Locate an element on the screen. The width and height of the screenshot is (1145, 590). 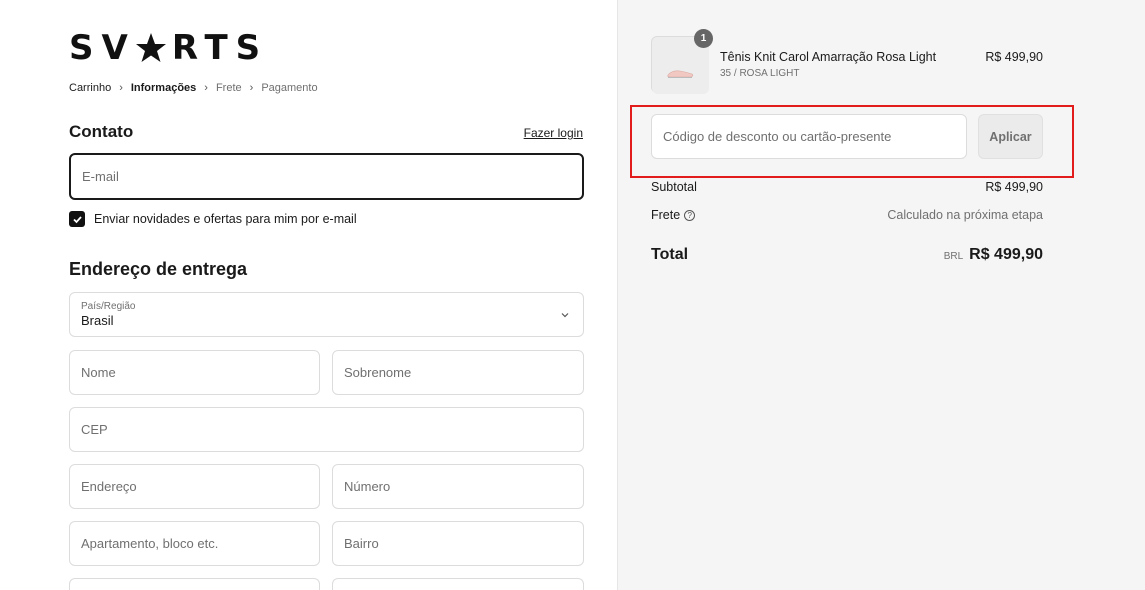
country-value: Brasil is located at coordinates (97, 320).